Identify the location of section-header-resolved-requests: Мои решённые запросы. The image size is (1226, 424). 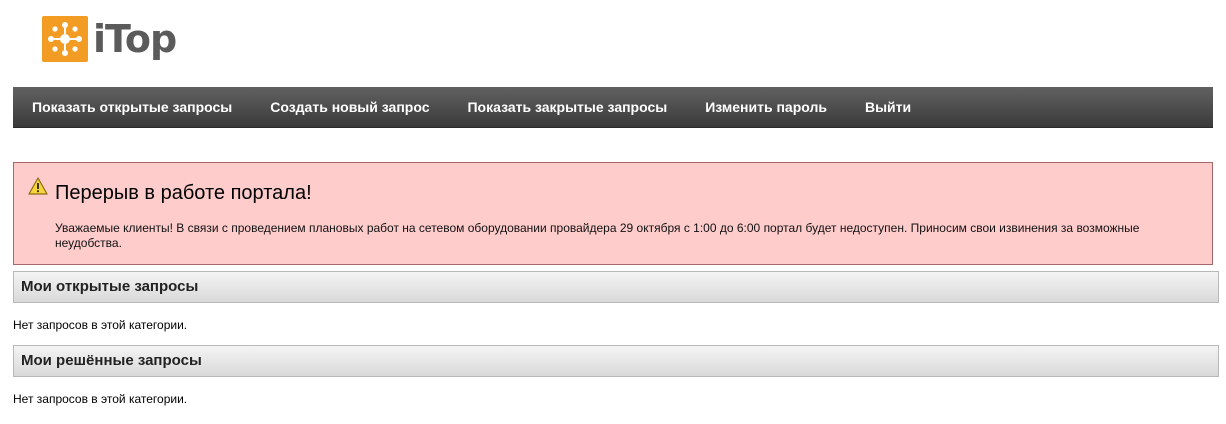
(616, 361).